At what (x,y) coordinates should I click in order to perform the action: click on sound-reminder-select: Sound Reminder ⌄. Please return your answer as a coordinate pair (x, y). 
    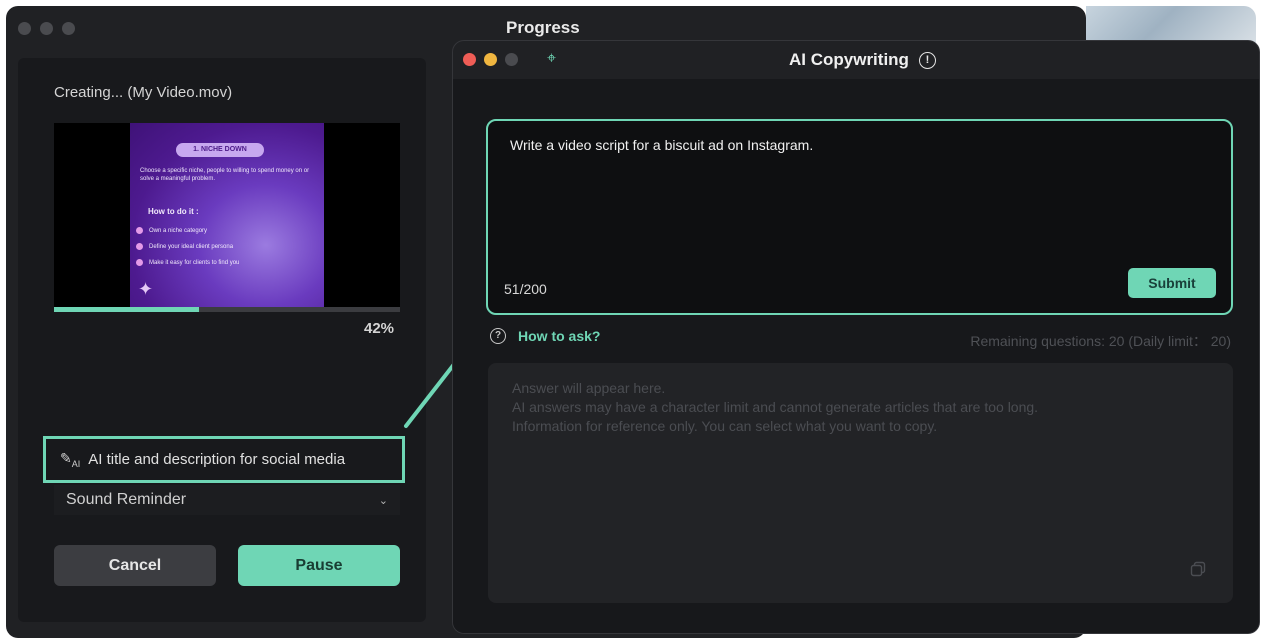
    Looking at the image, I should click on (227, 500).